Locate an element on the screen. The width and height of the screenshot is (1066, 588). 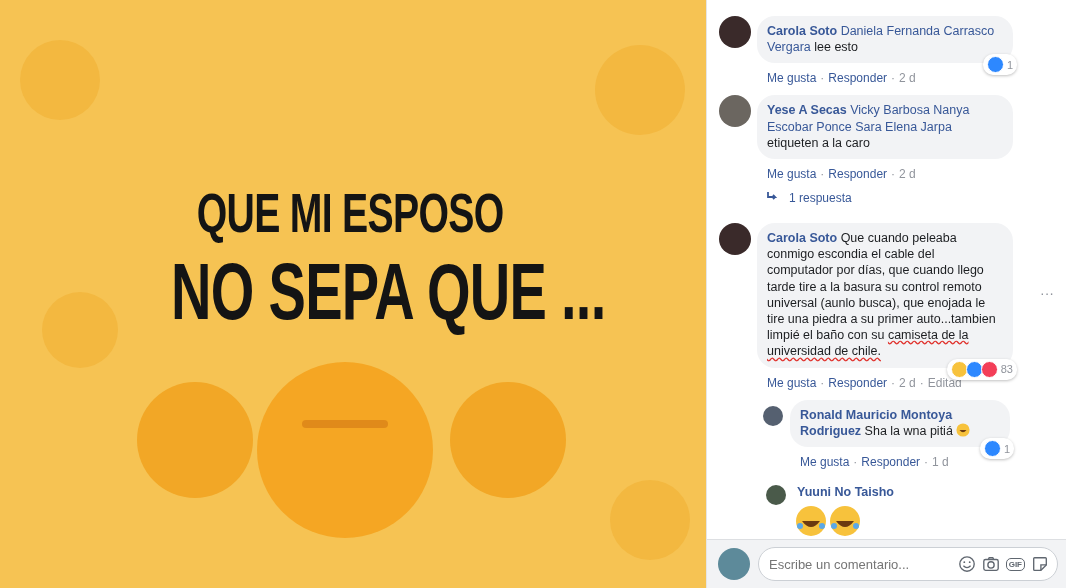
comment-field: Escribe un comentario... GIF is located at coordinates (908, 564).